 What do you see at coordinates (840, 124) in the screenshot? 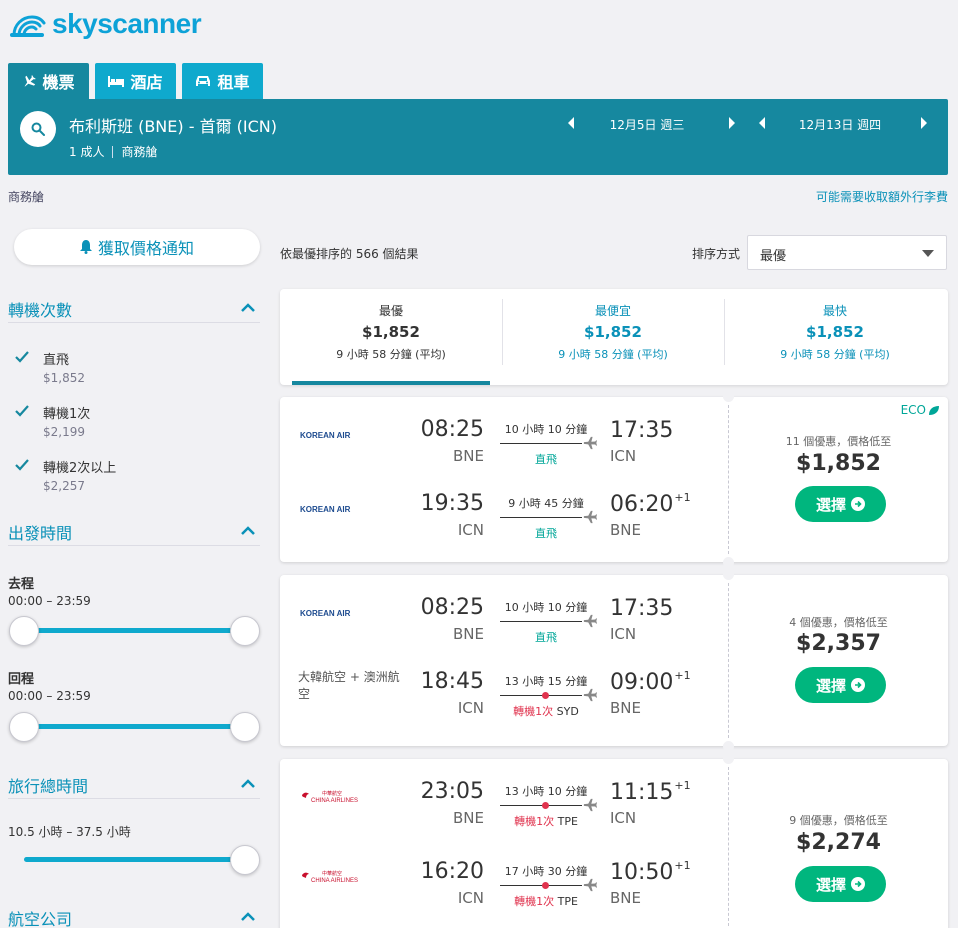
I see `return-date: 12月13日 週四` at bounding box center [840, 124].